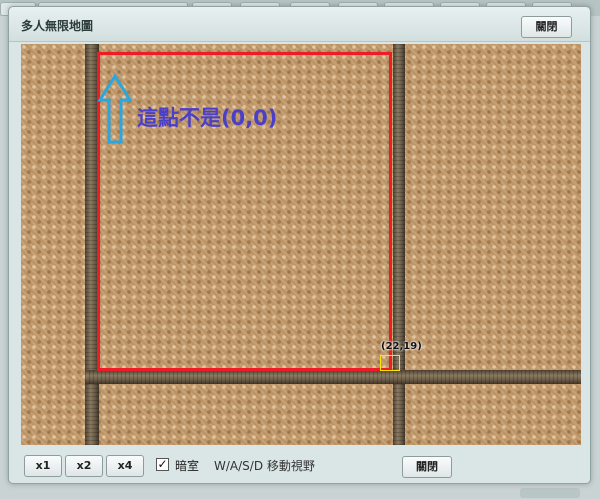  I want to click on movement-hint: W/A/S/D 移動視野, so click(264, 466).